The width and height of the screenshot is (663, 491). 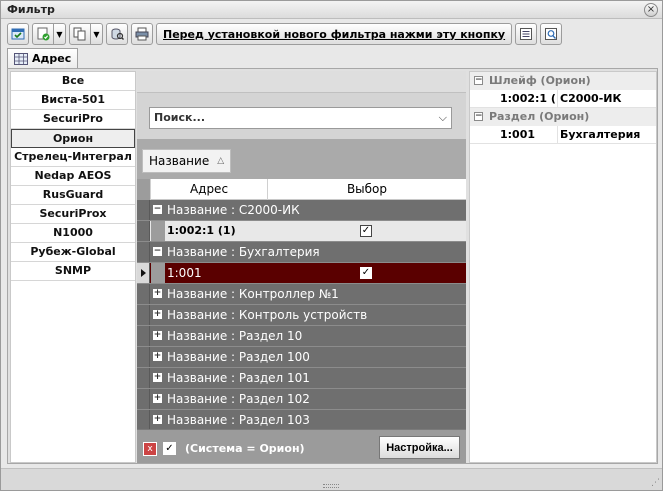 What do you see at coordinates (243, 252) in the screenshot?
I see `group-label: Название : Бухгалтерия` at bounding box center [243, 252].